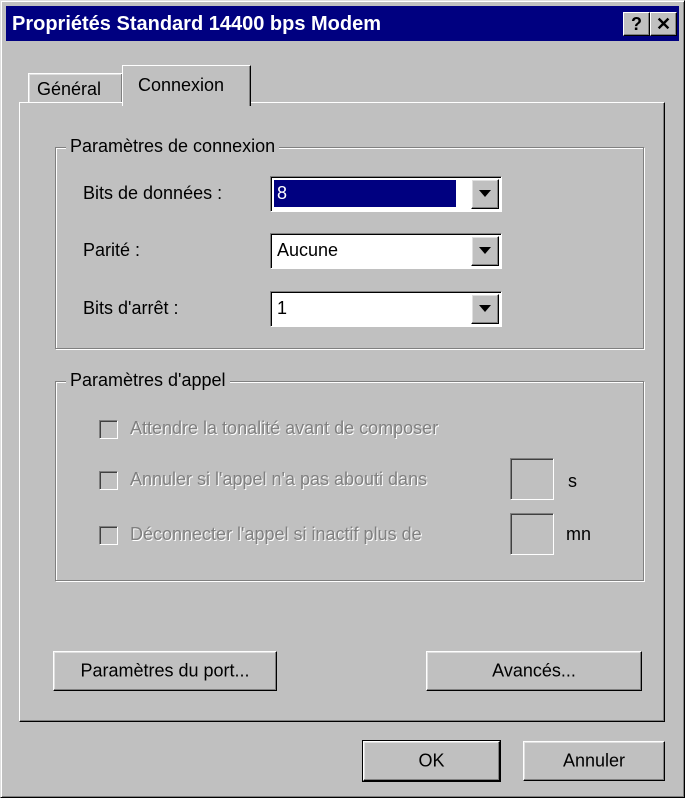 The height and width of the screenshot is (798, 685). I want to click on help-icon: ?, so click(636, 24).